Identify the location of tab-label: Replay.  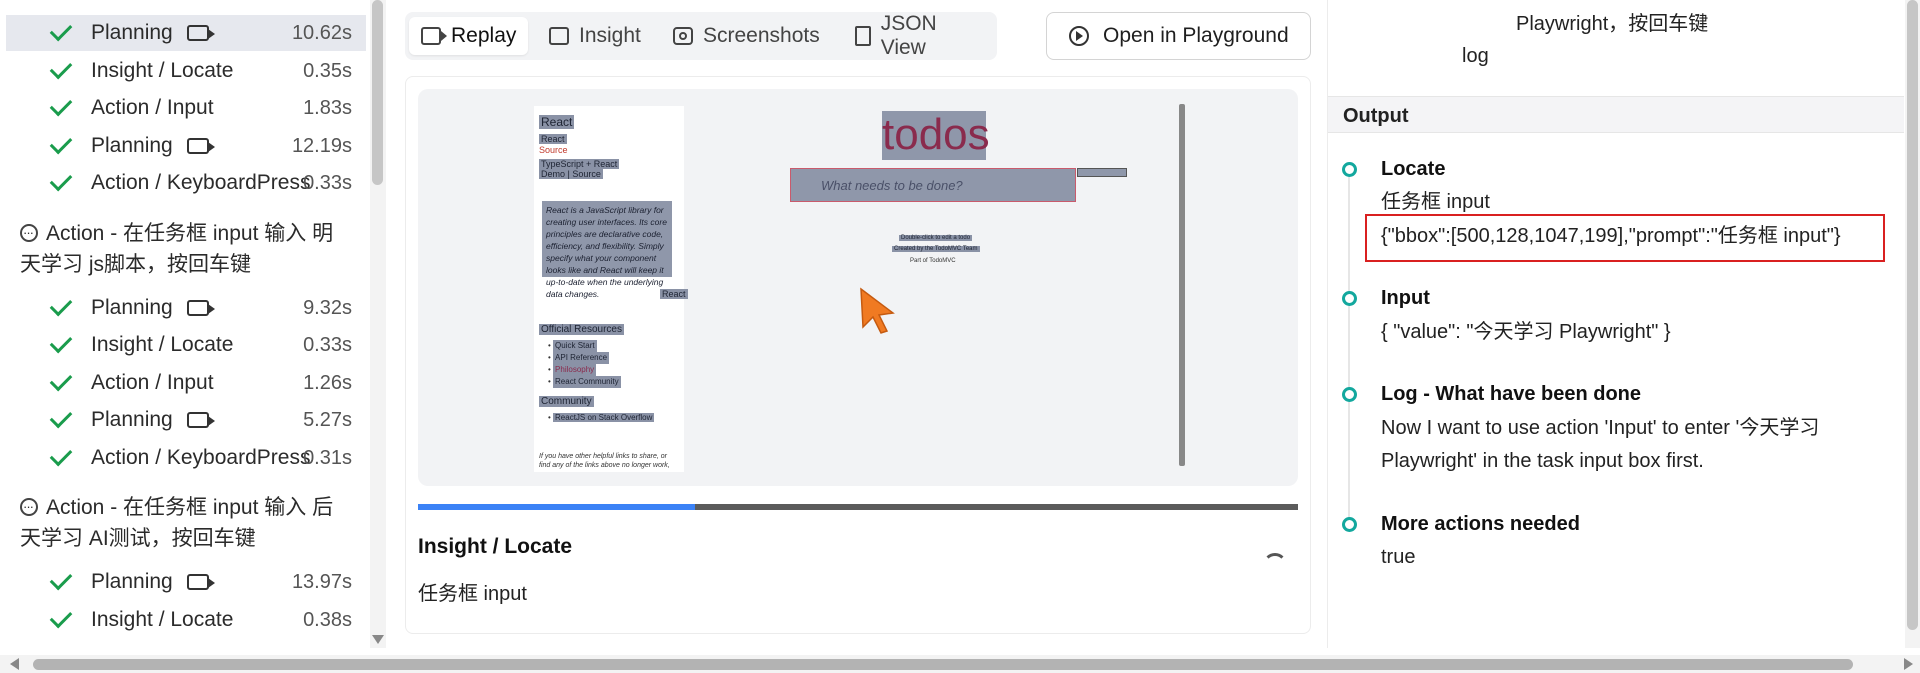
(484, 35).